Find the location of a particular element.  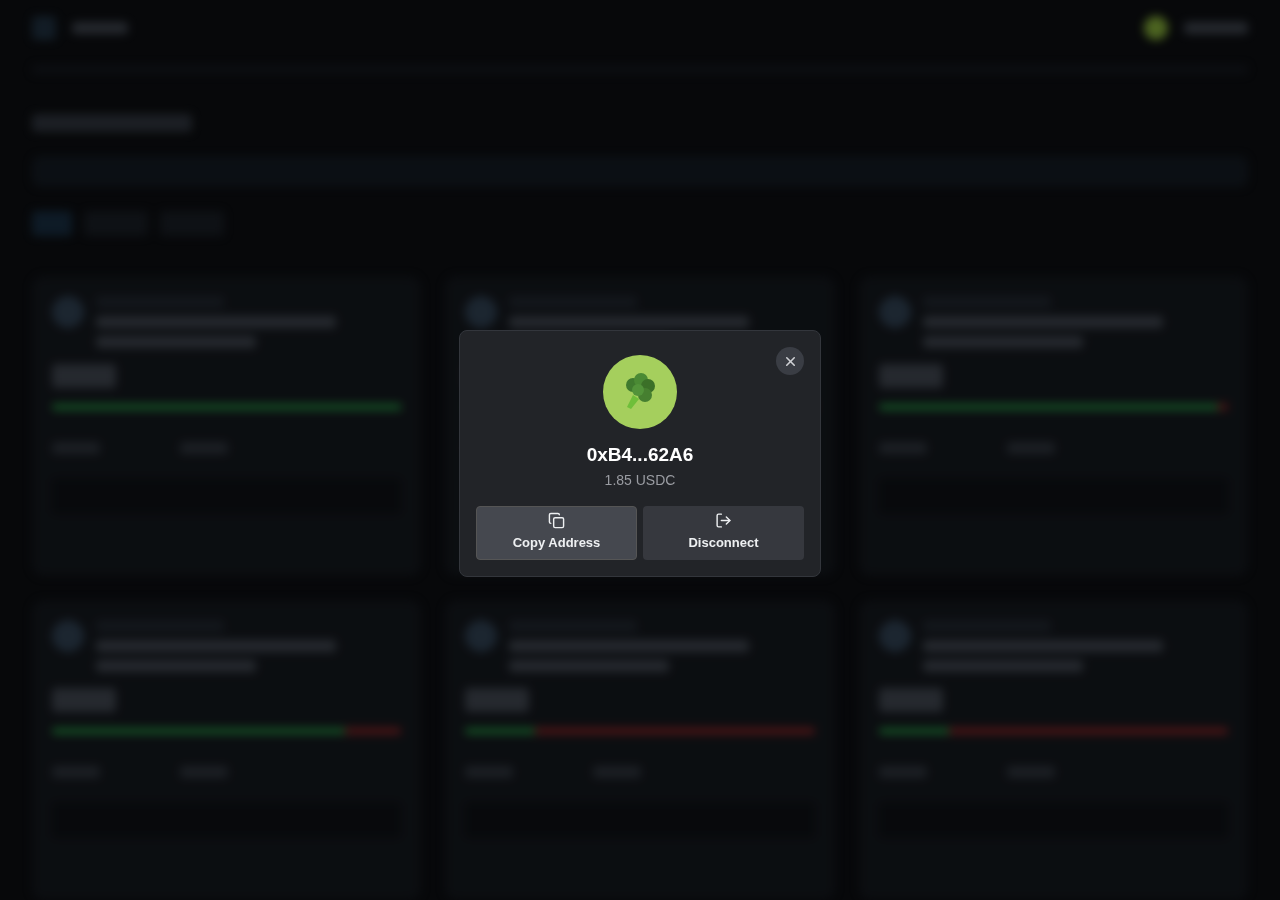

disconnect-button: Disconnect is located at coordinates (723, 532).